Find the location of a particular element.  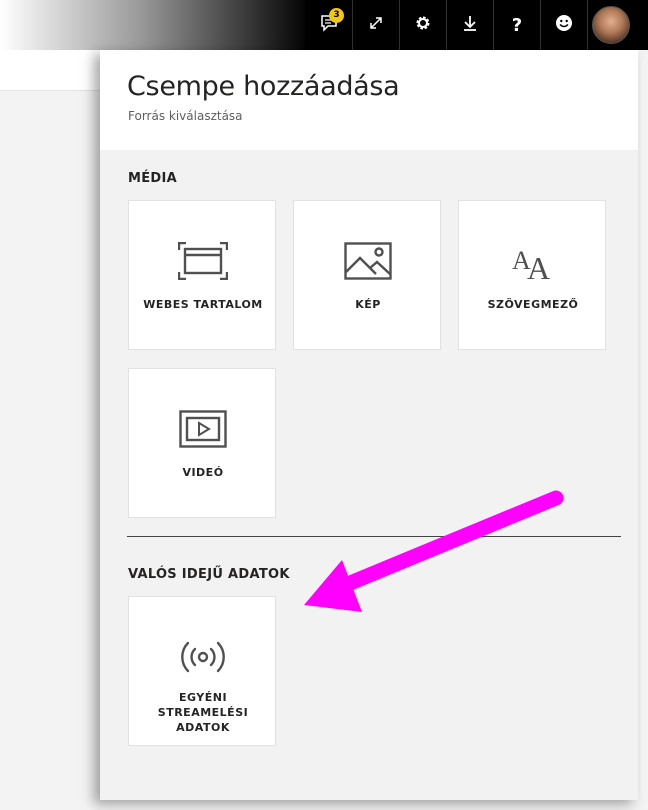

panel-subtitle: Forrás kiválasztása is located at coordinates (185, 116).